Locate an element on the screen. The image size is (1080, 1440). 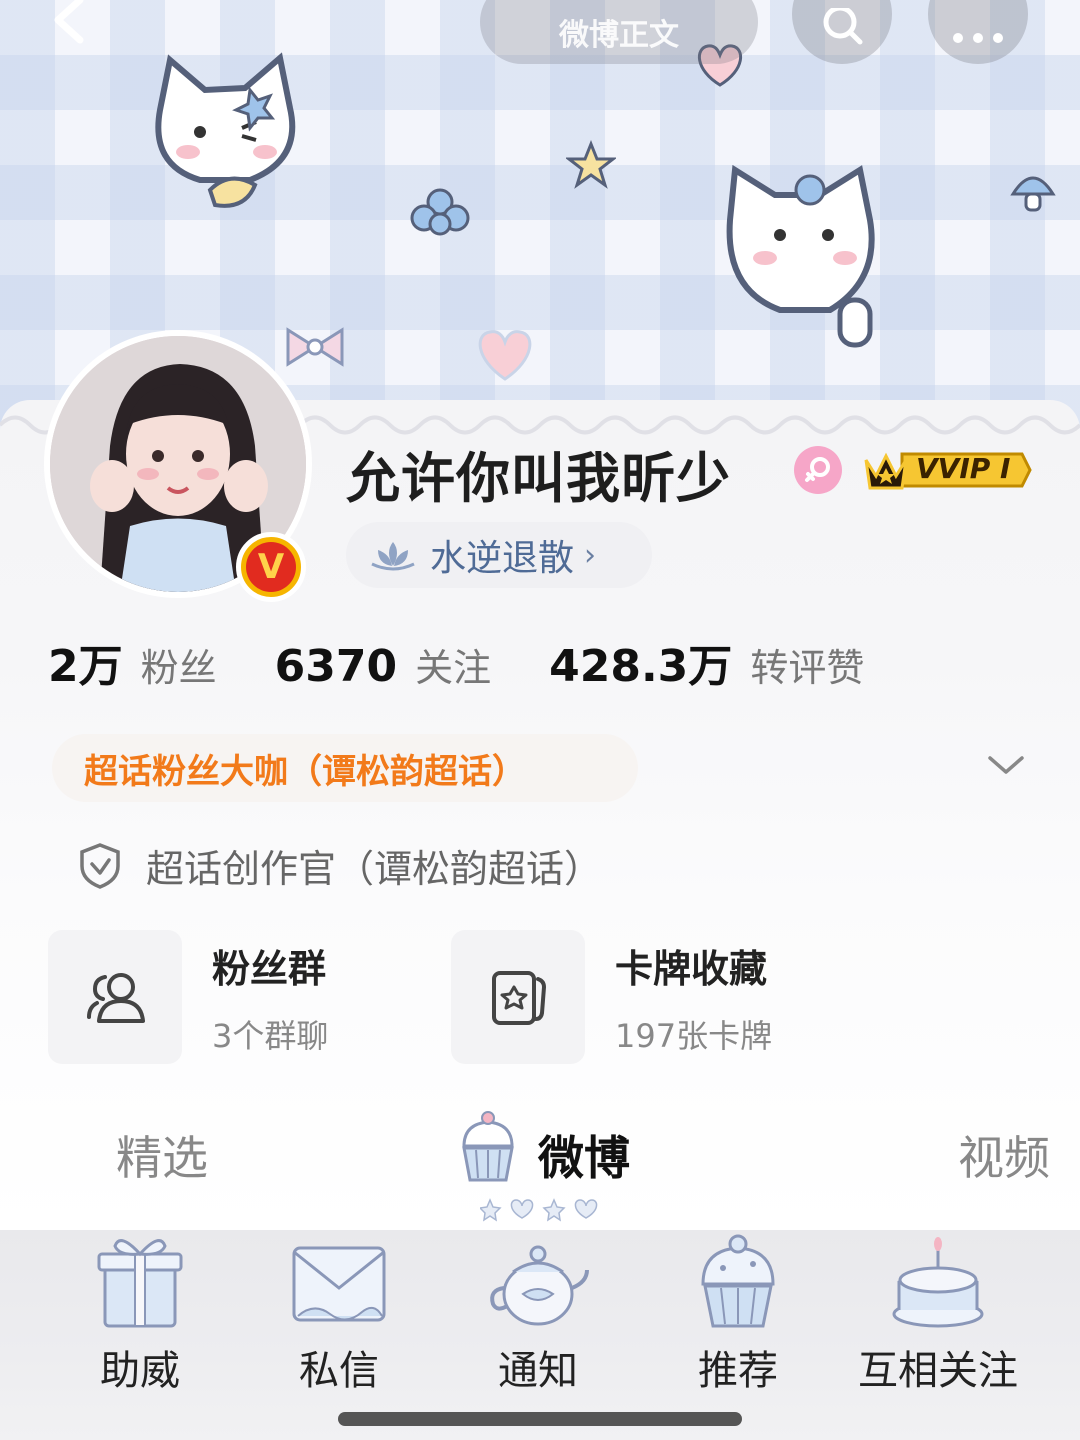
superfan-title: 超话粉丝大咖（谭松韵超话） is located at coordinates (305, 771).